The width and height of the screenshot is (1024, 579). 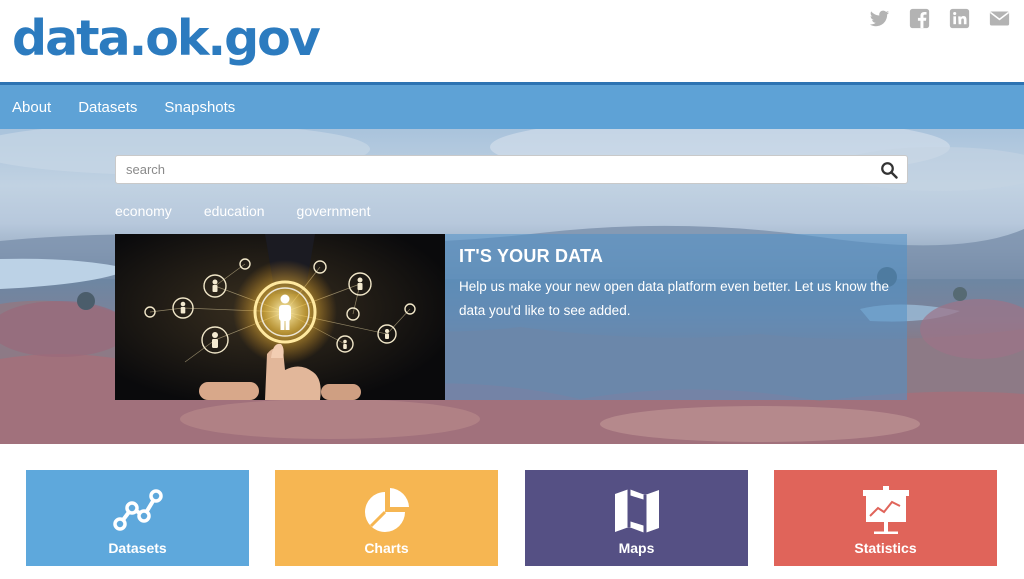 I want to click on search-input, so click(x=491, y=169).